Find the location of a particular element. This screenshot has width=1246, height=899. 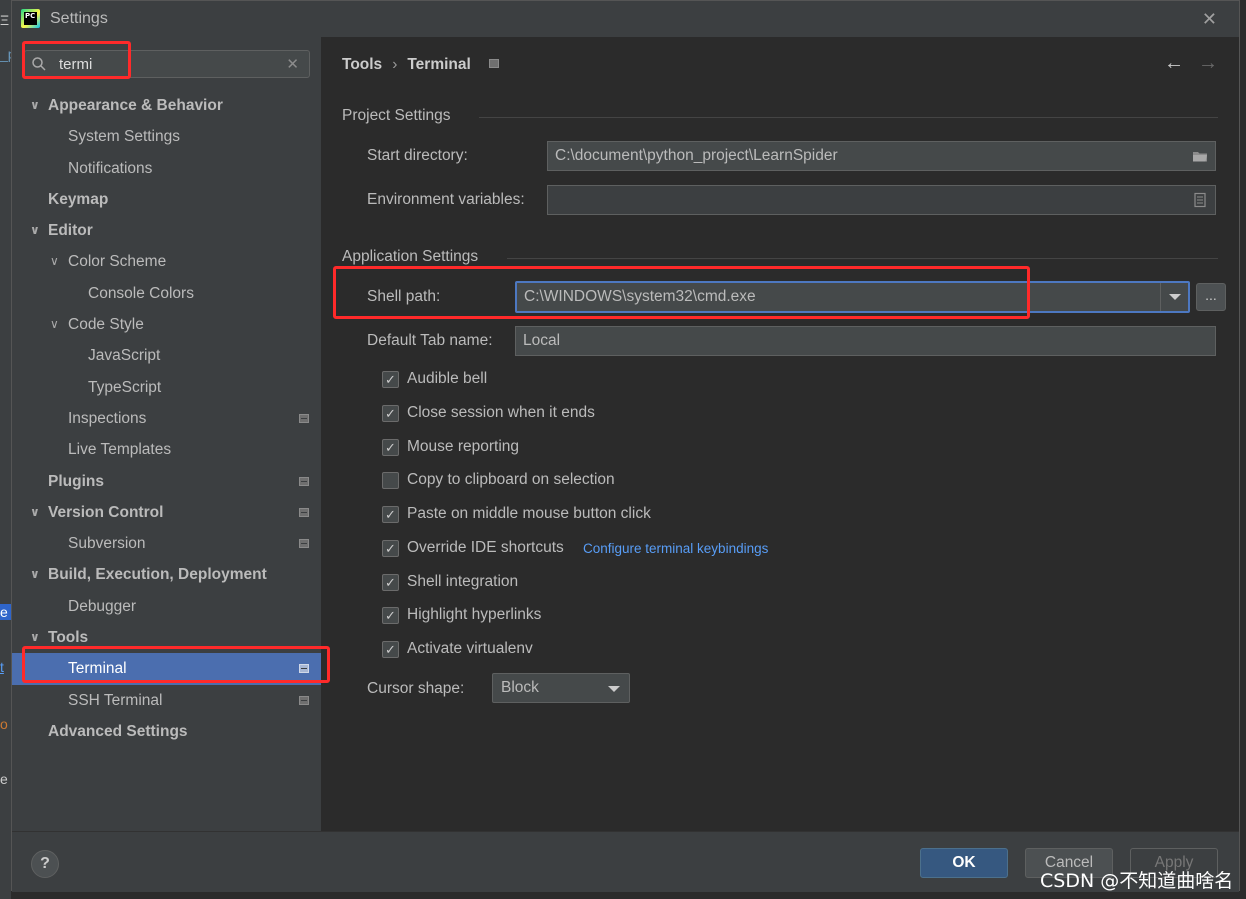

clear-search-icon: ✕ is located at coordinates (292, 64).